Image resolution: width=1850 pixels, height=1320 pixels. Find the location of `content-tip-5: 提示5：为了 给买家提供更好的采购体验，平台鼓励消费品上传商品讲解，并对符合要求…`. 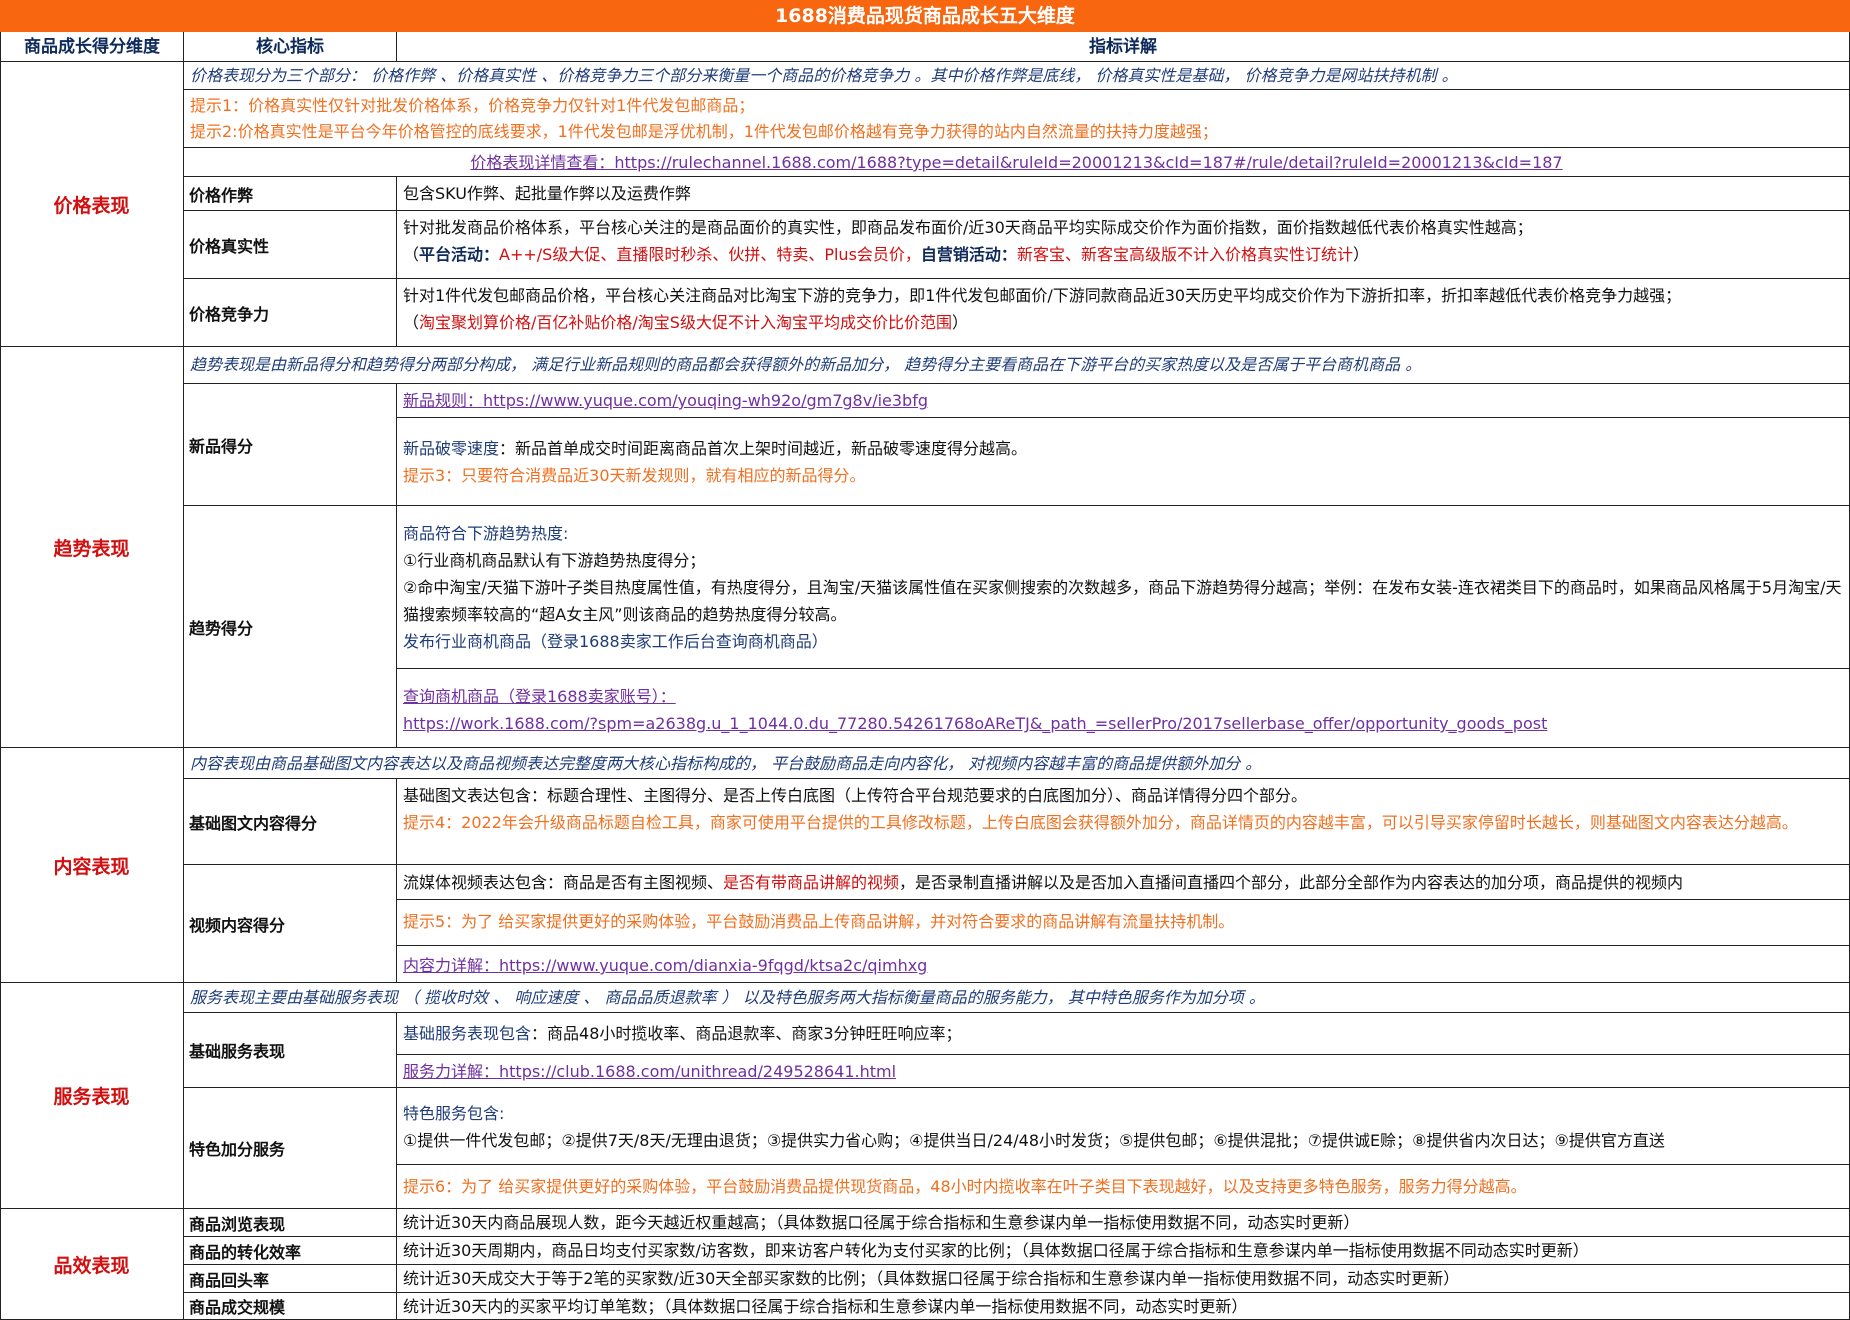

content-tip-5: 提示5：为了 给买家提供更好的采购体验，平台鼓励消费品上传商品讲解，并对符合要求… is located at coordinates (1123, 923).